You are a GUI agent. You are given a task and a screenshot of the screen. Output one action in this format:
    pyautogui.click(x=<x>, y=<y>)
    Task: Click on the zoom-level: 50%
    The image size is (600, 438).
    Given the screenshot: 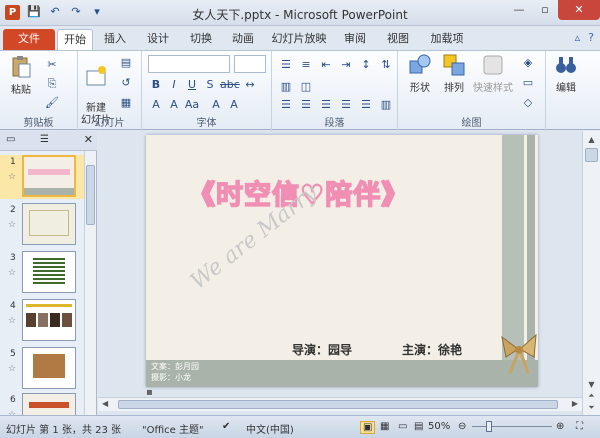 What is the action you would take?
    pyautogui.click(x=439, y=426)
    